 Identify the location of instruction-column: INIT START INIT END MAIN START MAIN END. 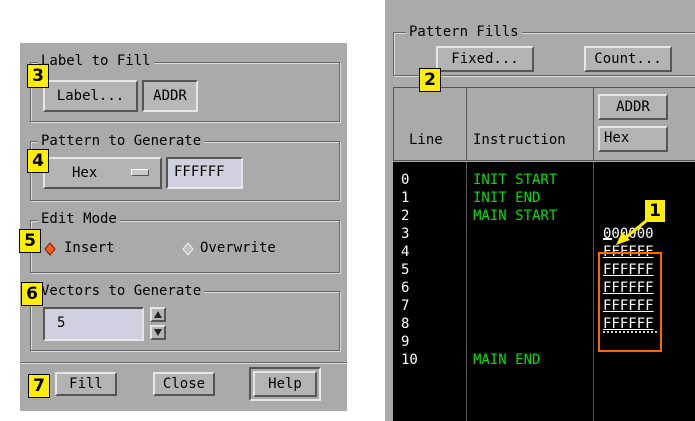
(532, 270).